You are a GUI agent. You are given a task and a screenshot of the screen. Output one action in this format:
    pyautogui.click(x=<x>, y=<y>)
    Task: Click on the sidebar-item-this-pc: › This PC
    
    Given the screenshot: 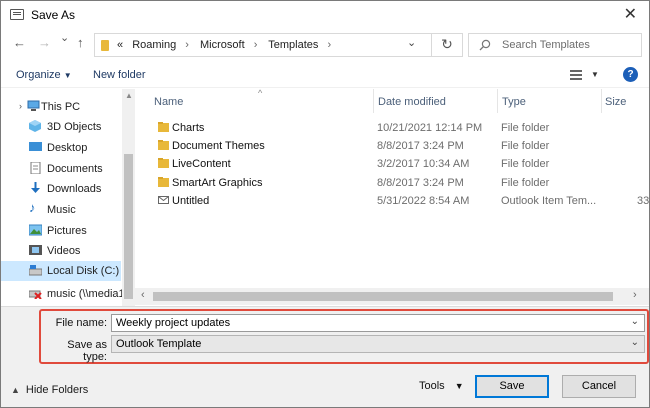 What is the action you would take?
    pyautogui.click(x=61, y=107)
    